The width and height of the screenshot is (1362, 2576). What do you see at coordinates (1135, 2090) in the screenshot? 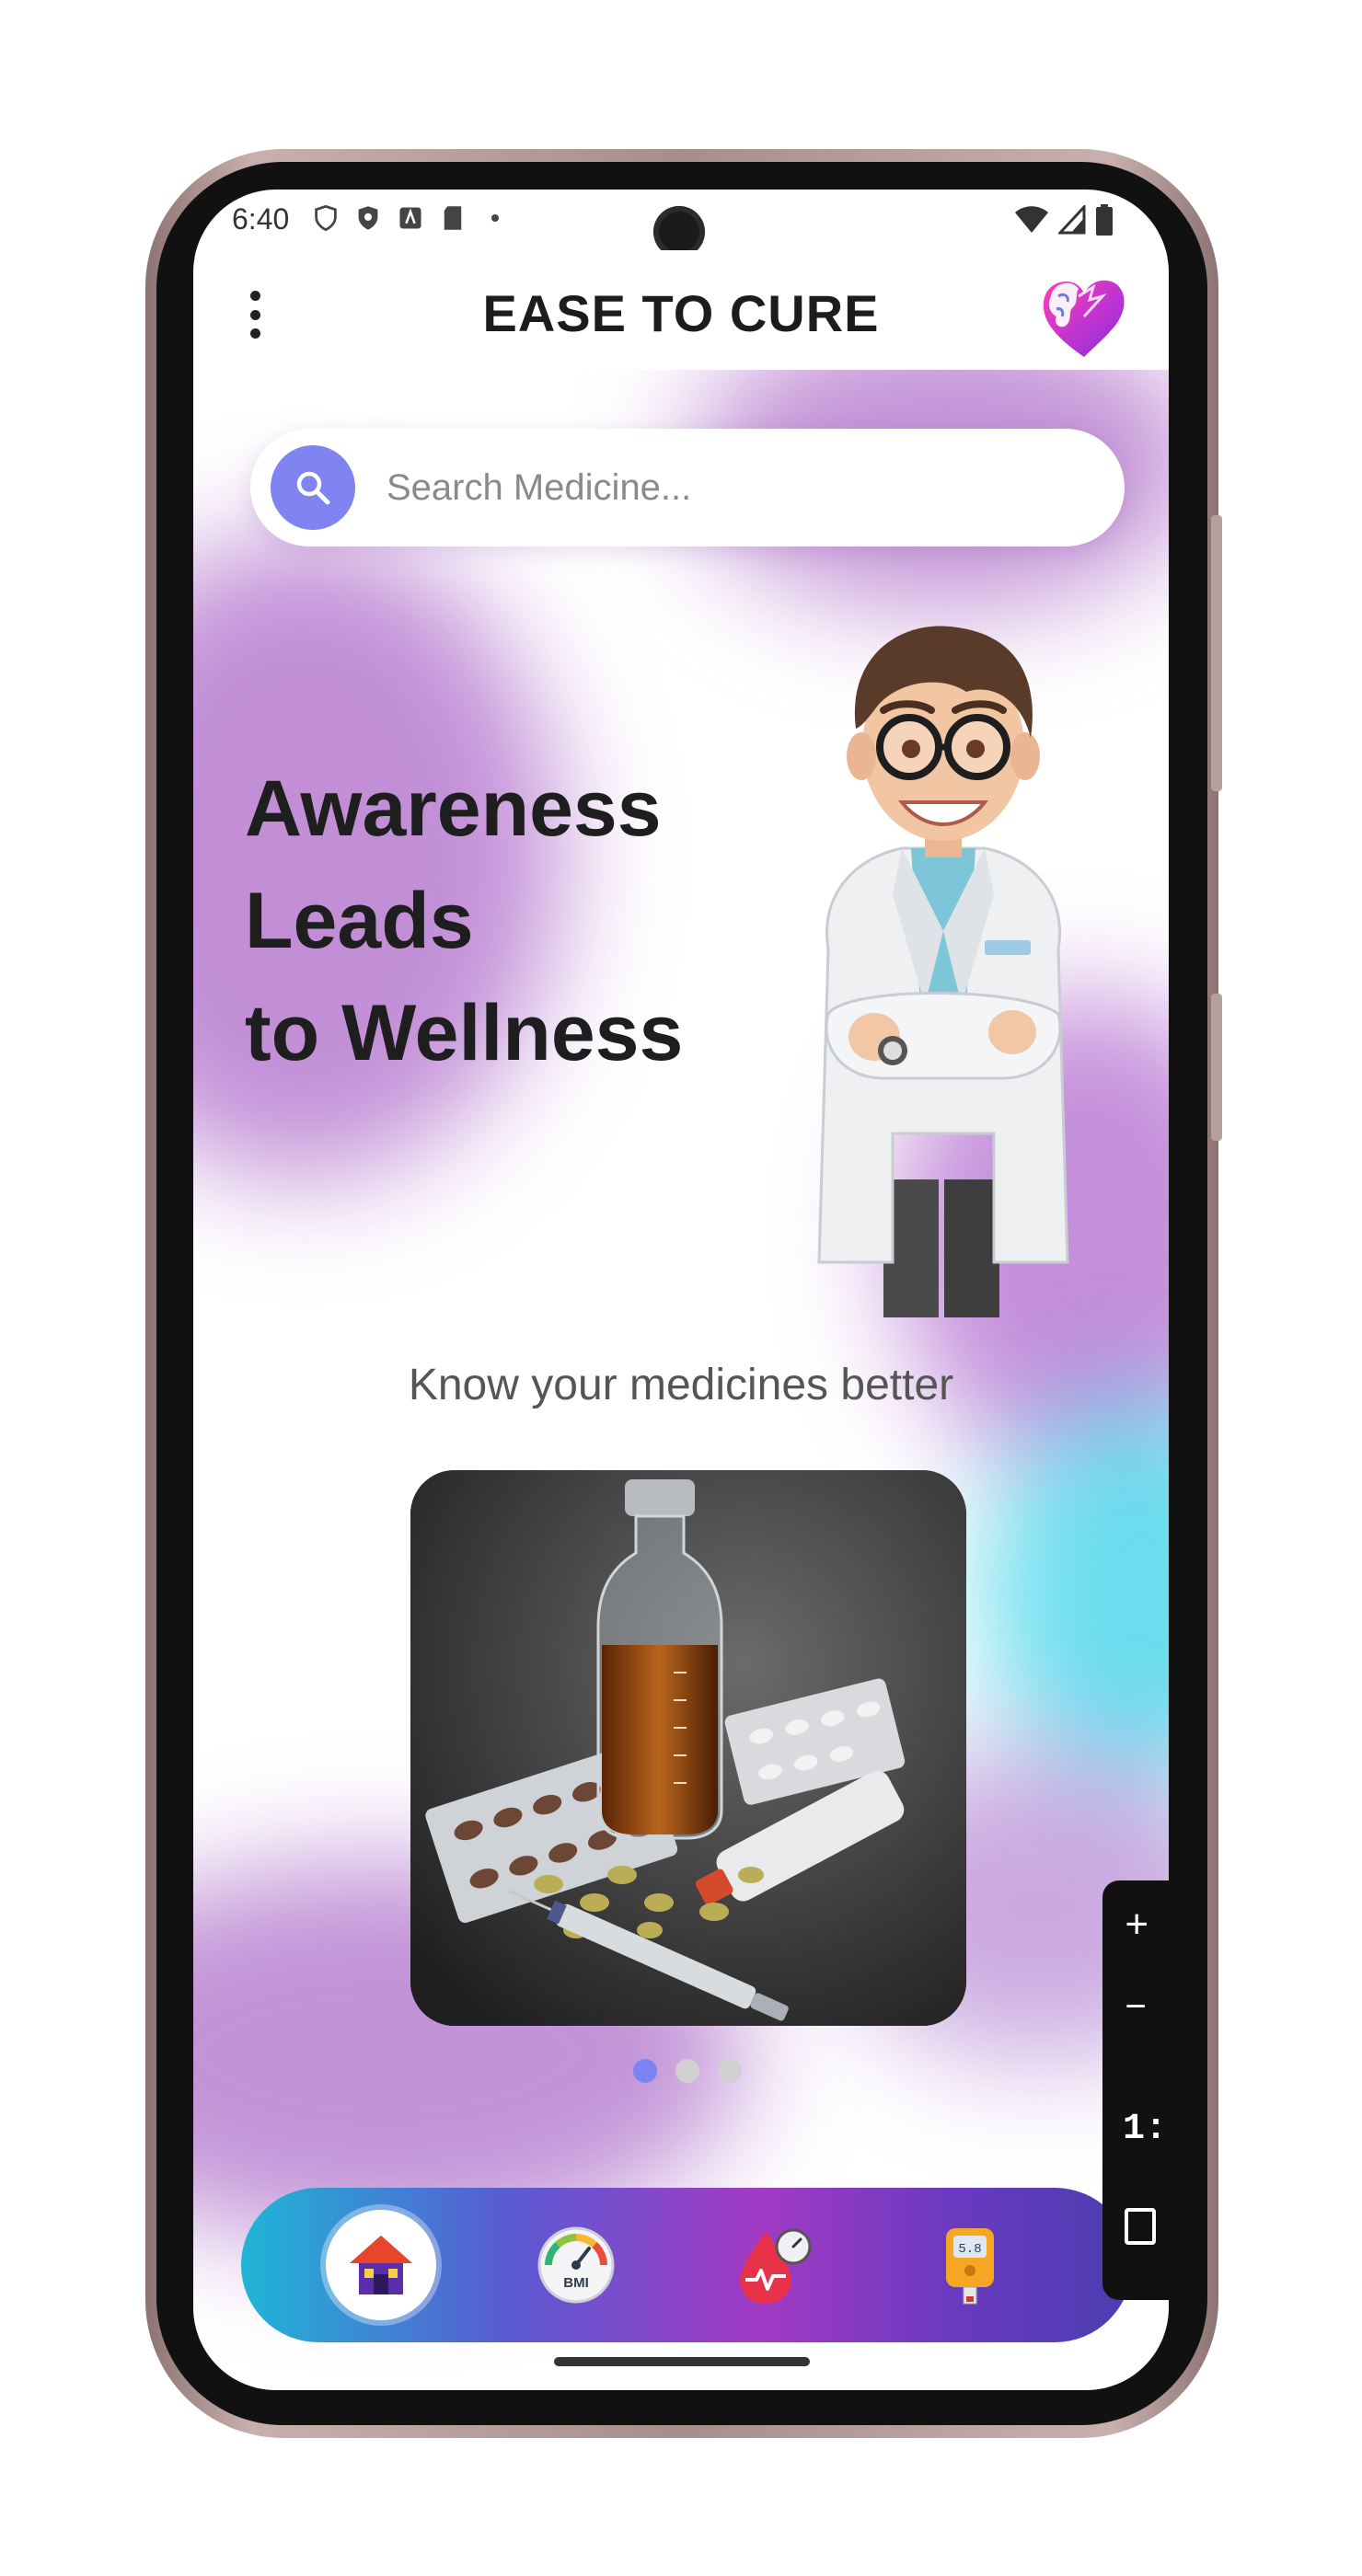
I see `floating-overlay-tab: + − 1:` at bounding box center [1135, 2090].